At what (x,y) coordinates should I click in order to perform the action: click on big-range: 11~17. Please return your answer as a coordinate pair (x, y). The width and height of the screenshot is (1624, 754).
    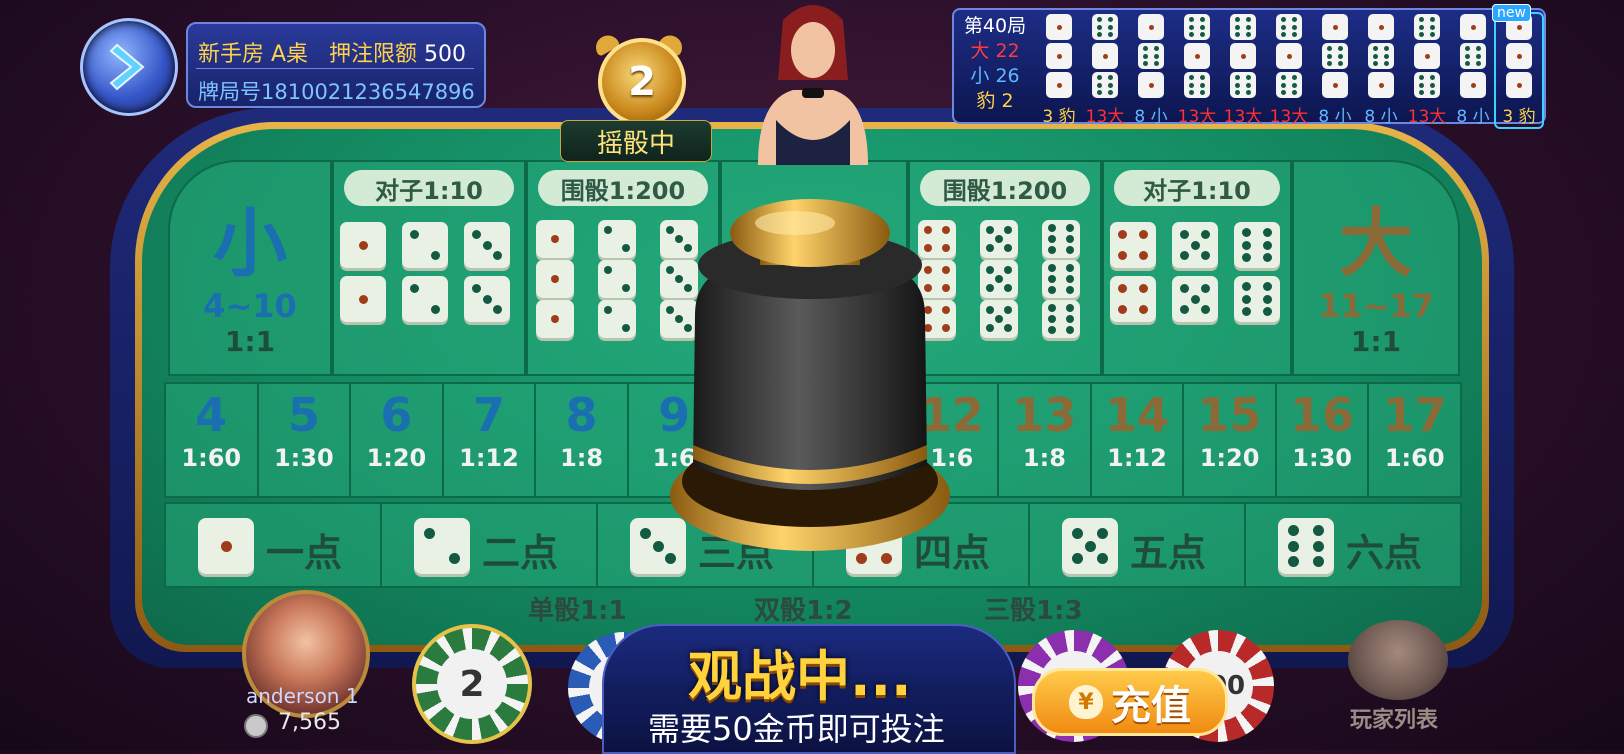
    Looking at the image, I should click on (1376, 306).